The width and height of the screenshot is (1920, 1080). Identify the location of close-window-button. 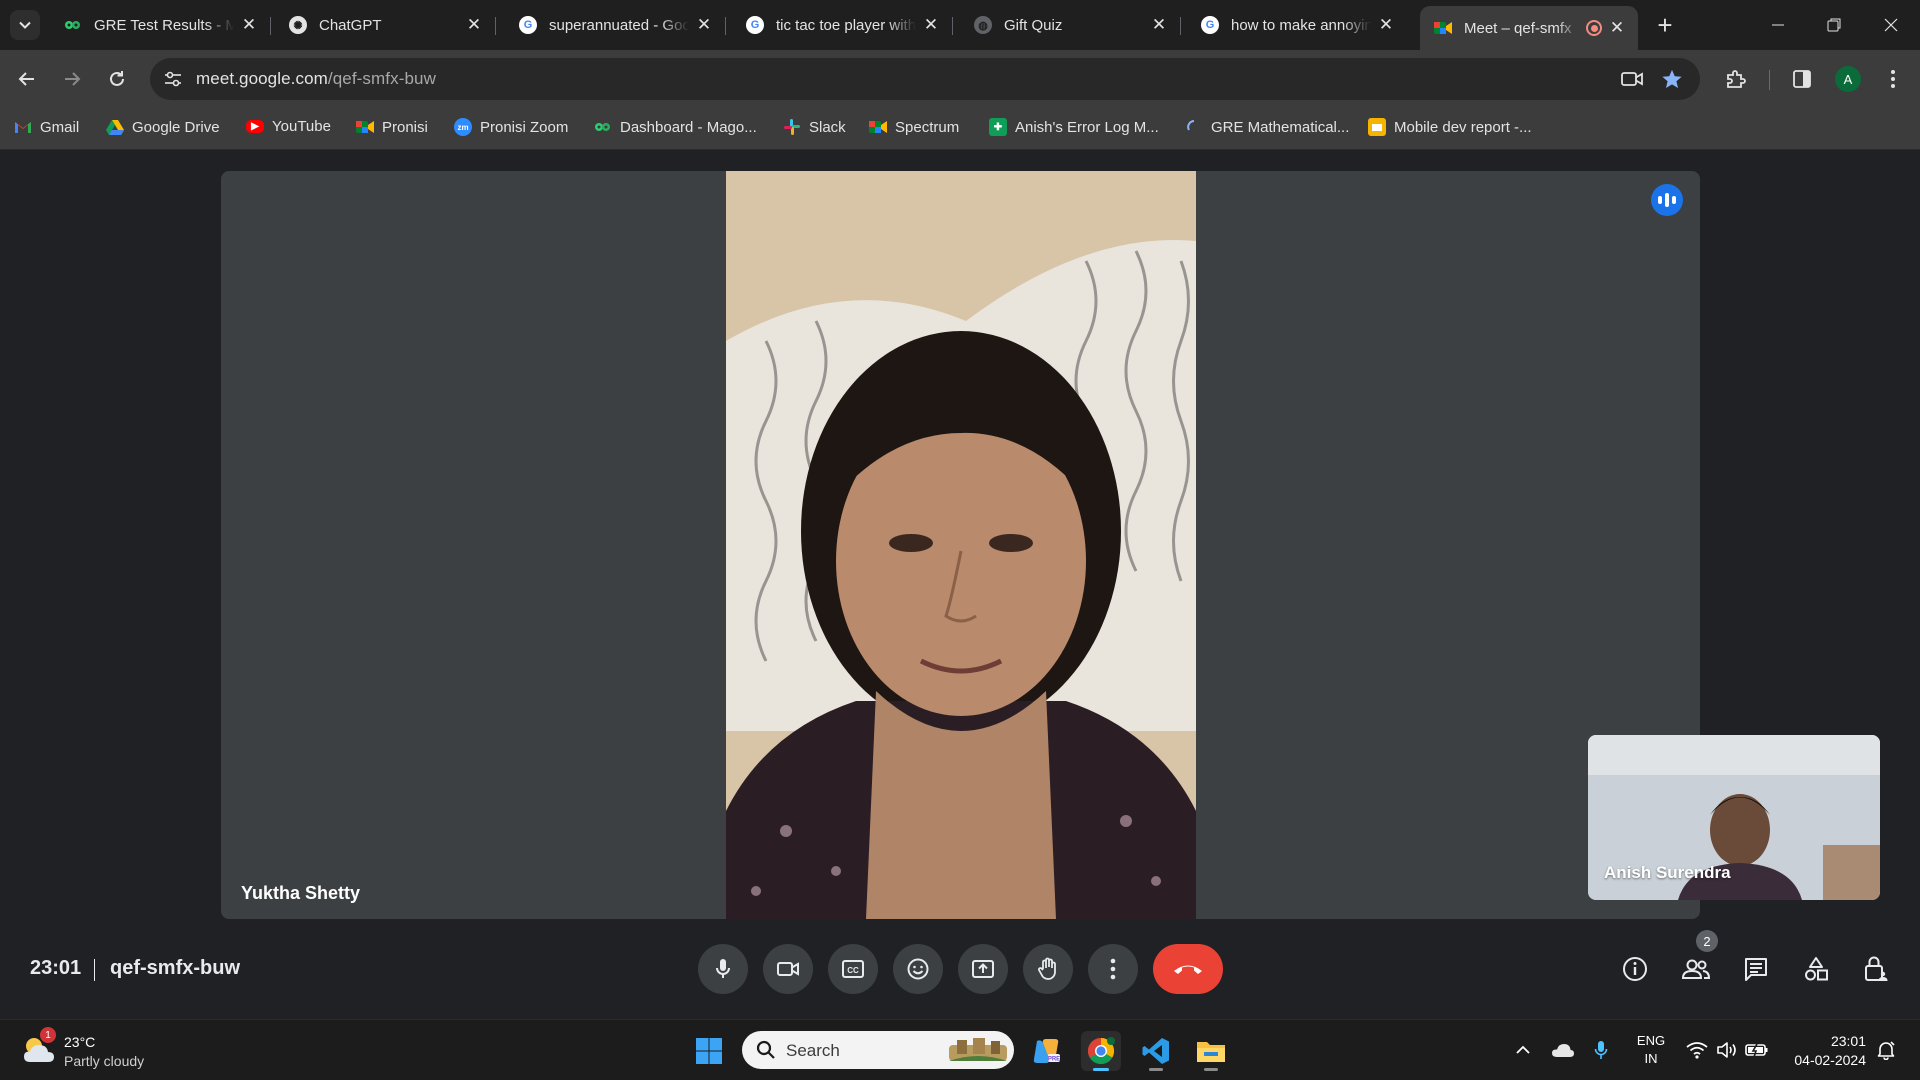
(1891, 25).